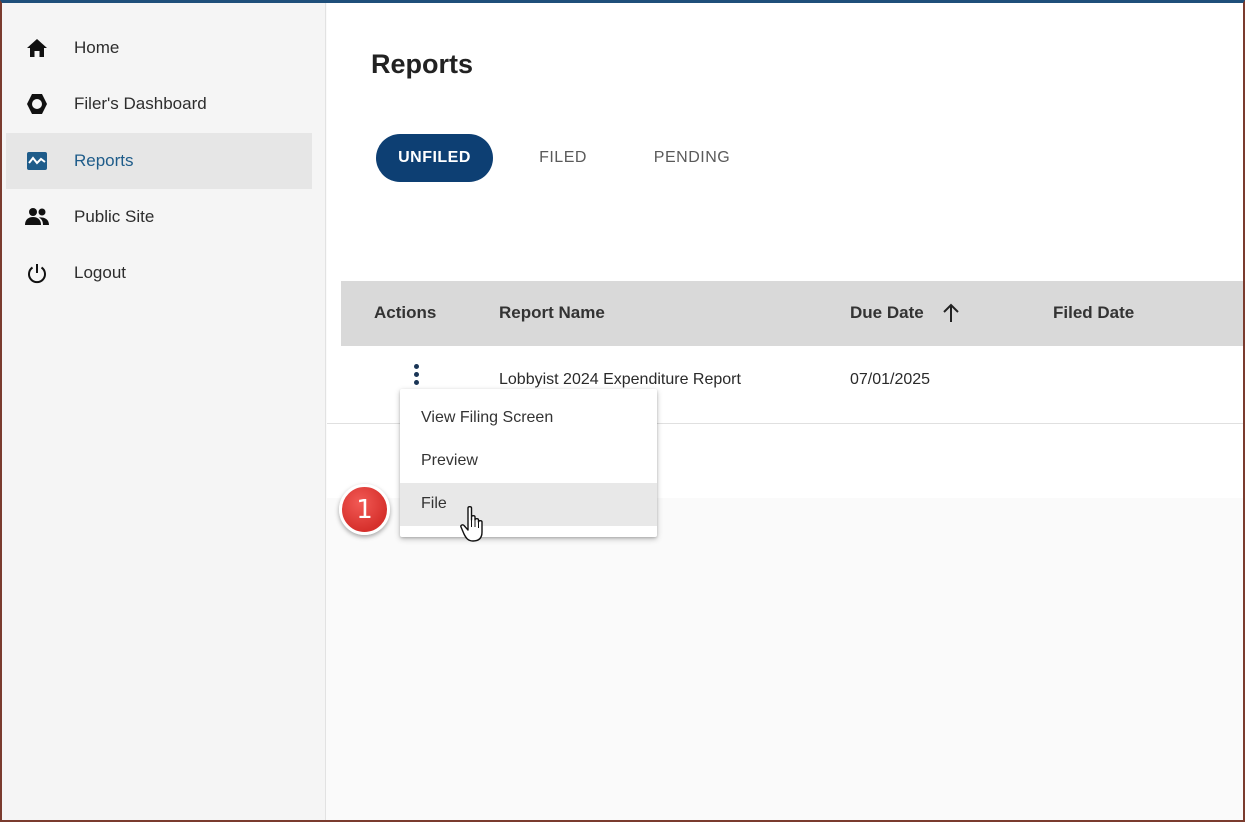 This screenshot has height=822, width=1245. What do you see at coordinates (422, 64) in the screenshot?
I see `page-title: Reports` at bounding box center [422, 64].